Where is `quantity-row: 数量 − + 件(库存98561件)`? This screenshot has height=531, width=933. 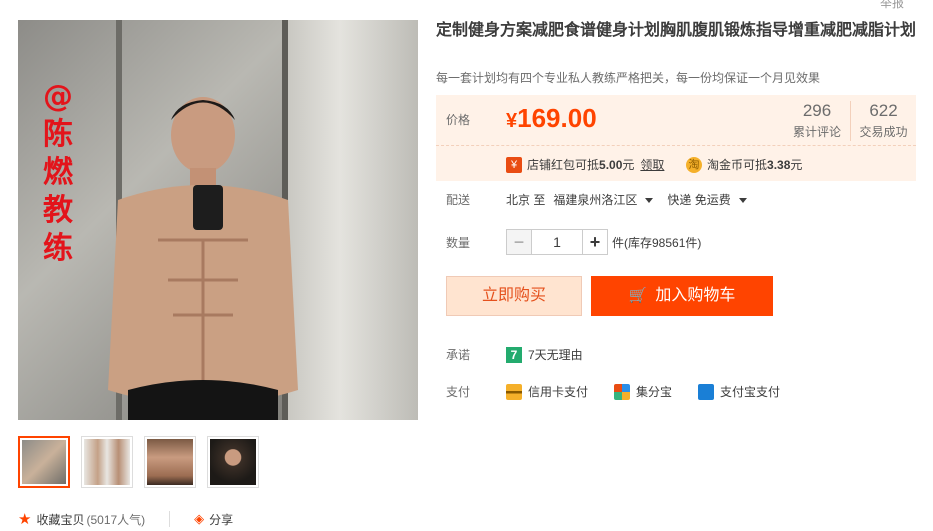
quantity-row: 数量 − + 件(库存98561件) is located at coordinates (573, 242).